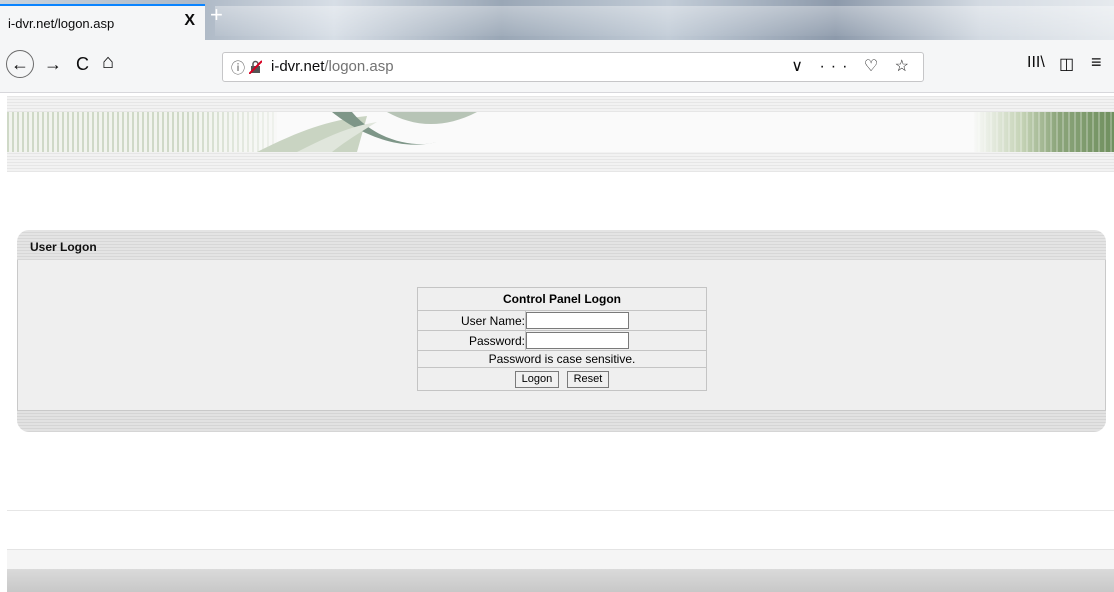 This screenshot has width=1114, height=592. What do you see at coordinates (255, 67) in the screenshot?
I see `insecure-lock-icon` at bounding box center [255, 67].